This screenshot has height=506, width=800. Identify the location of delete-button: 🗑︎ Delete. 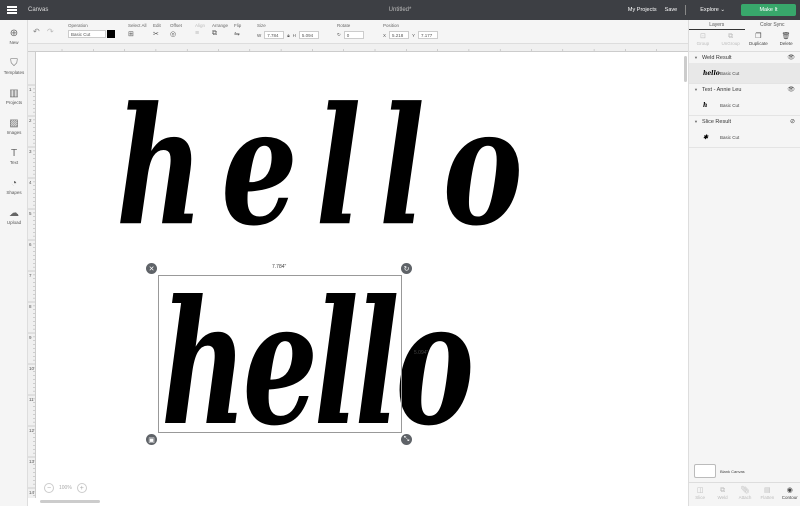
(786, 41).